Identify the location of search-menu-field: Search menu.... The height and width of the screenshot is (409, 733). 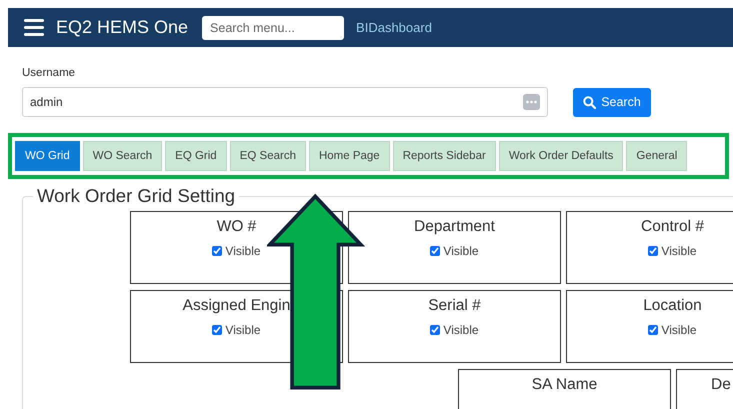
(273, 28).